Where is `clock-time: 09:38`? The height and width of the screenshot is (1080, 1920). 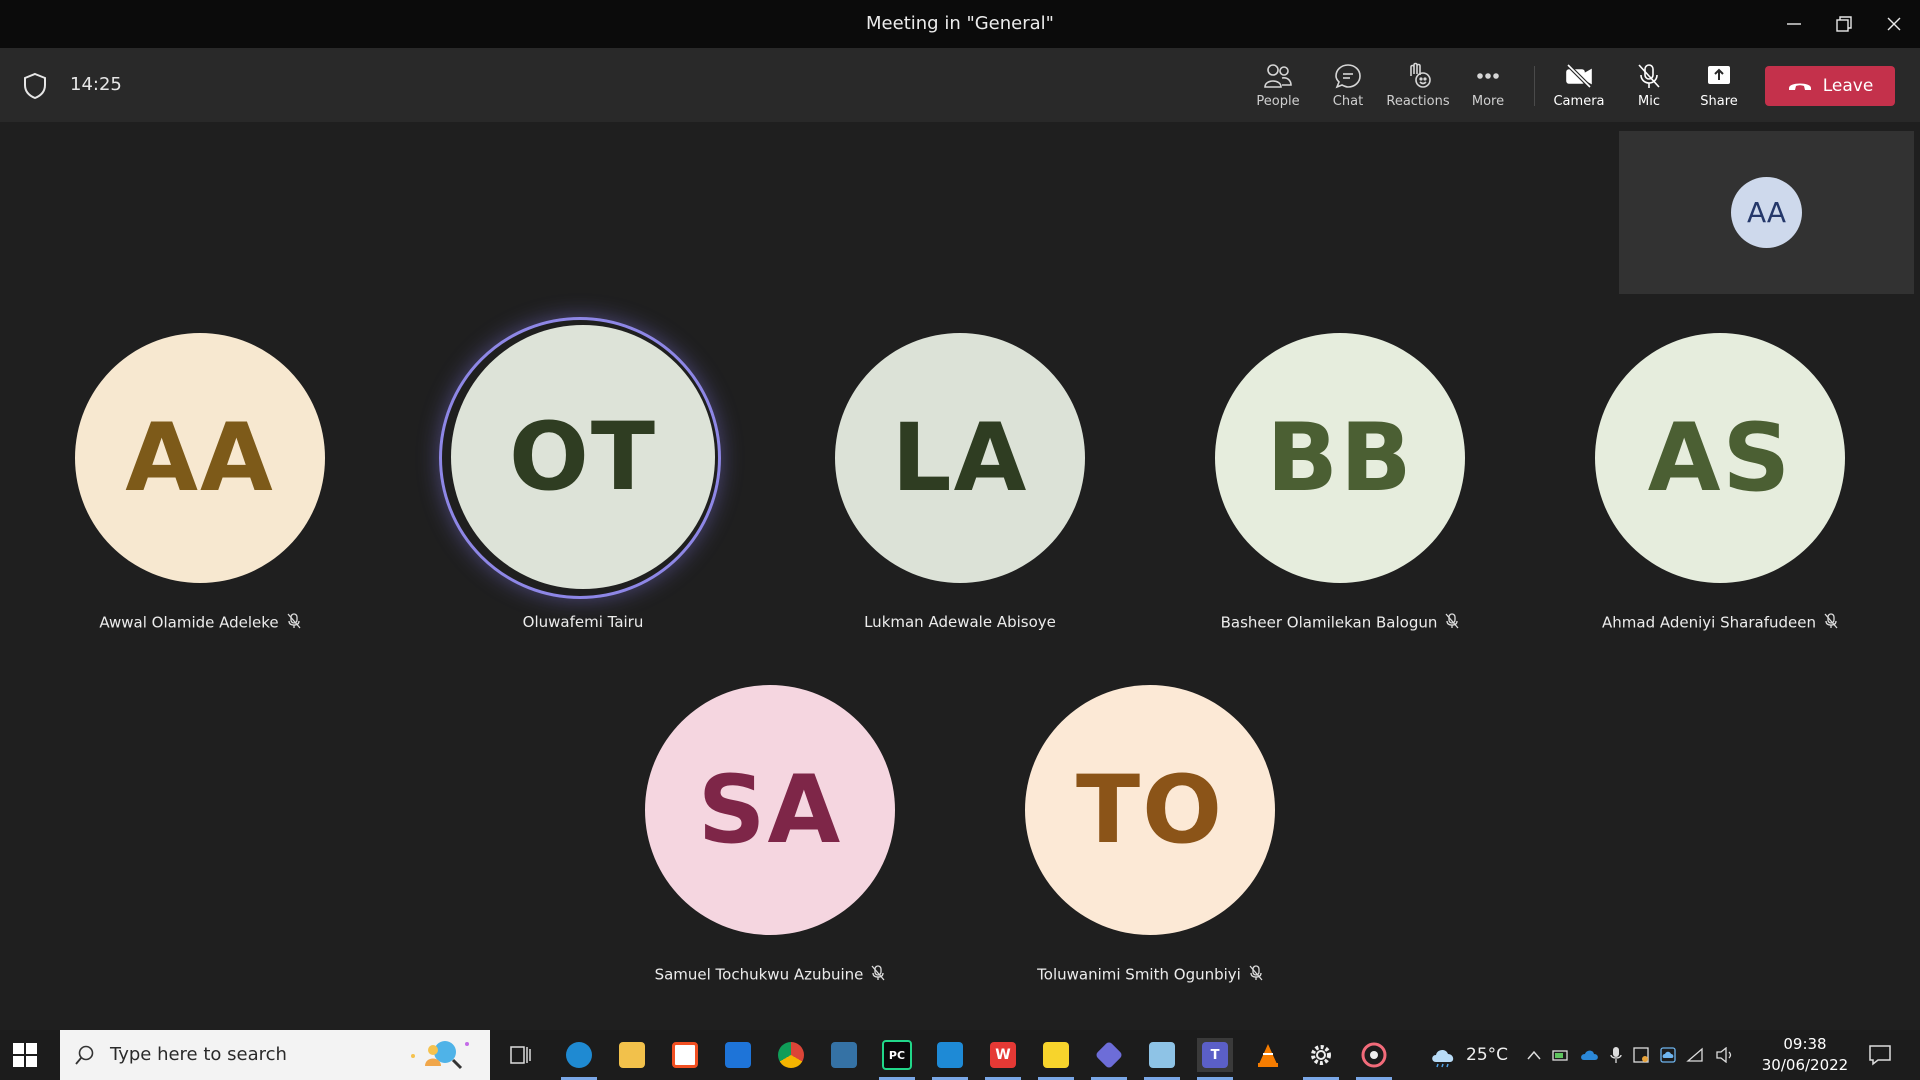 clock-time: 09:38 is located at coordinates (1805, 1044).